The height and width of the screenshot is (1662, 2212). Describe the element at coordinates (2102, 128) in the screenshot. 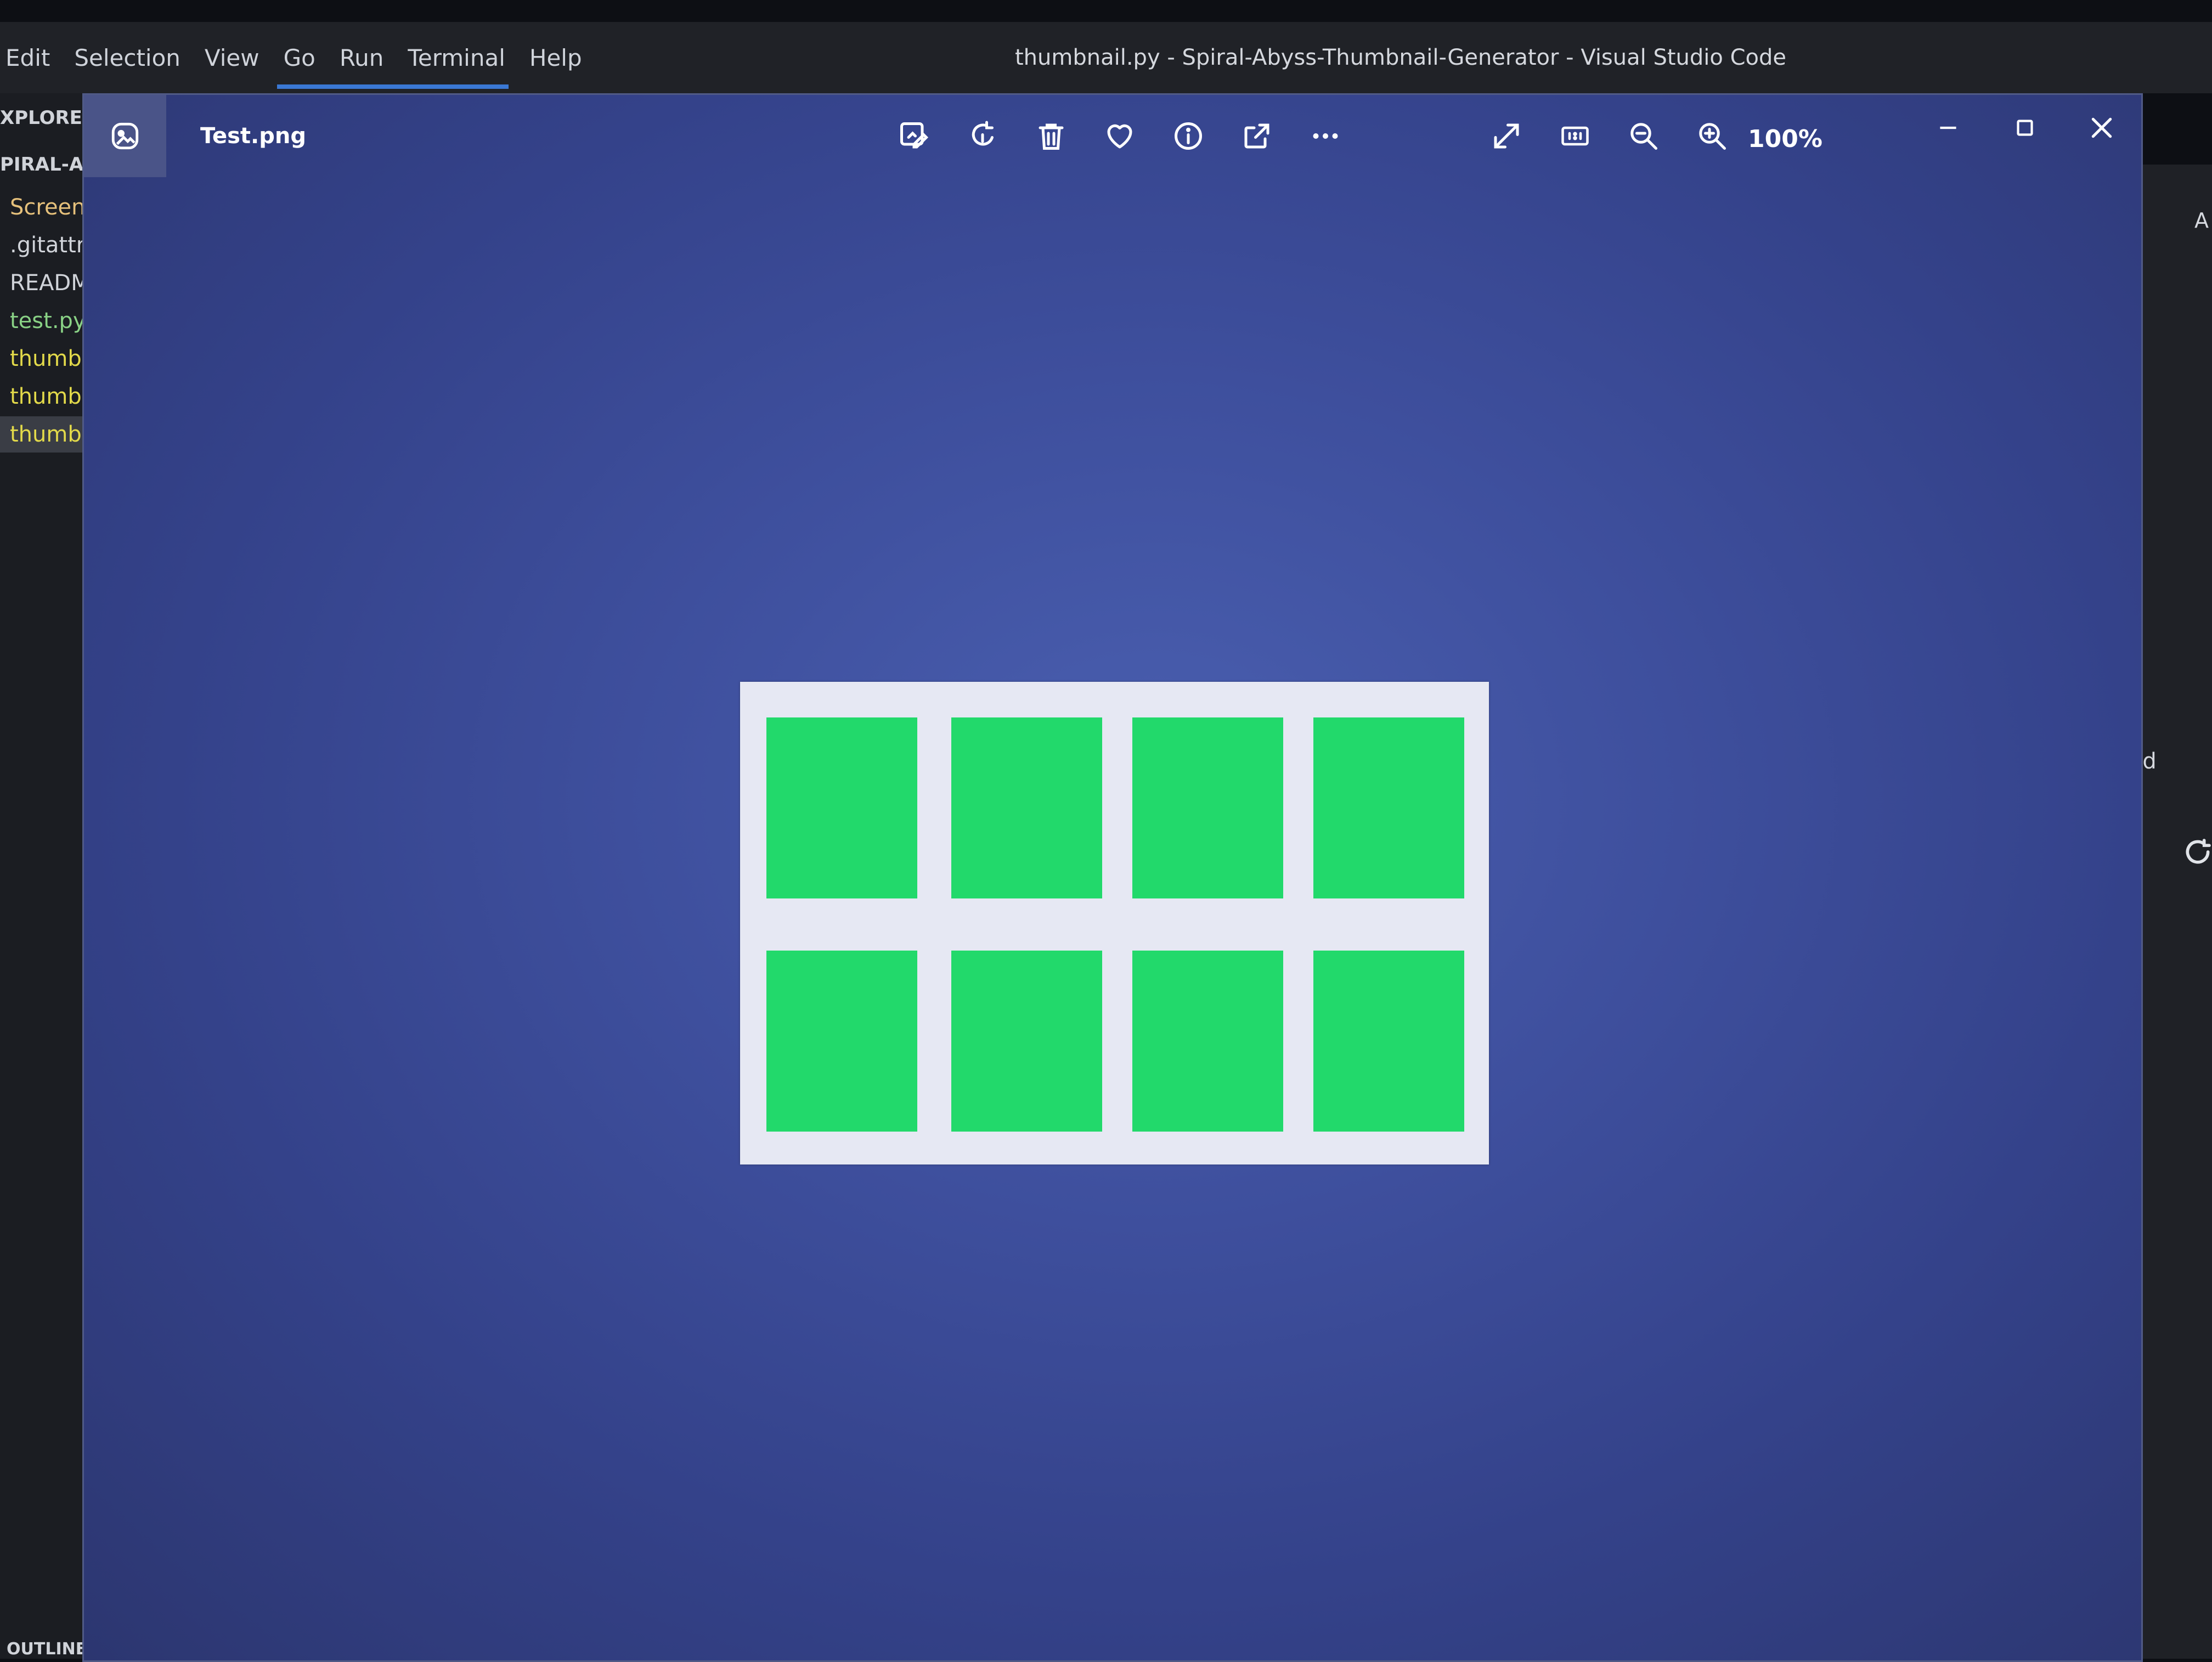

I see `close-icon` at that location.